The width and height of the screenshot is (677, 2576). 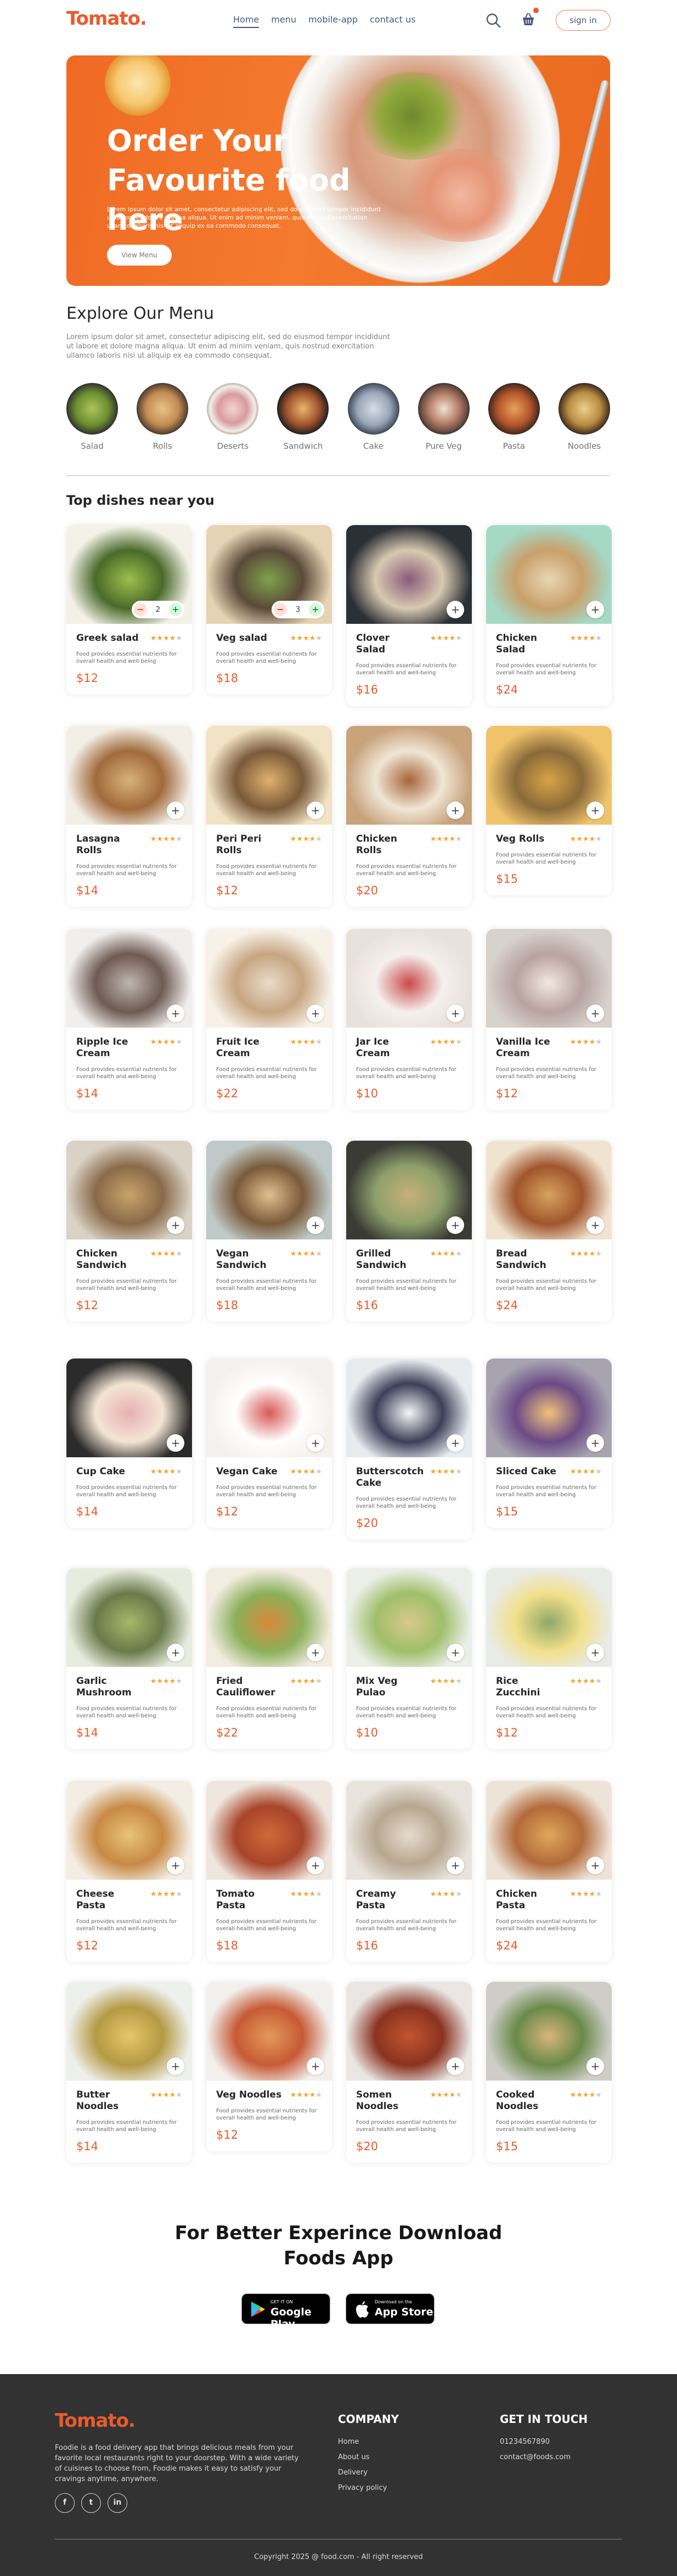 I want to click on footer-logo: Tomato., so click(x=95, y=2421).